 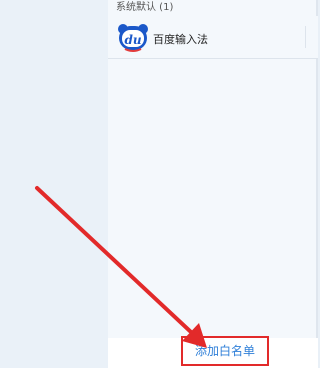 I want to click on add-whitelist-button: 添加白名单, so click(x=225, y=351).